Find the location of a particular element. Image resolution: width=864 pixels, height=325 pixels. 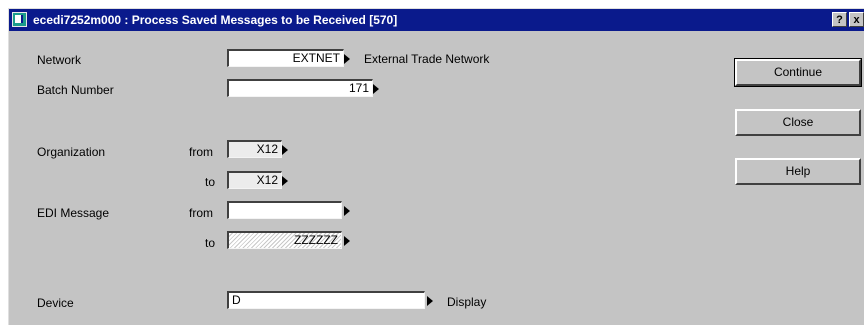

close-button: Close is located at coordinates (798, 122).